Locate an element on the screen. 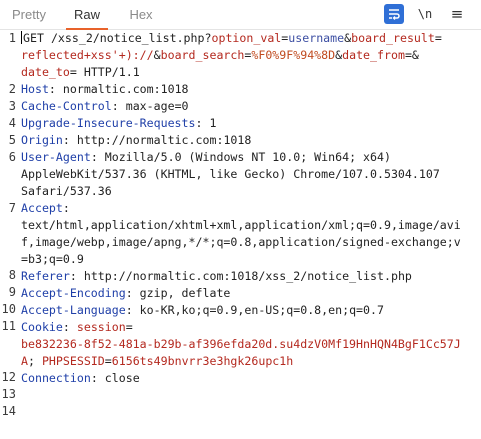 This screenshot has width=481, height=439. line-number: 2 is located at coordinates (12, 89).